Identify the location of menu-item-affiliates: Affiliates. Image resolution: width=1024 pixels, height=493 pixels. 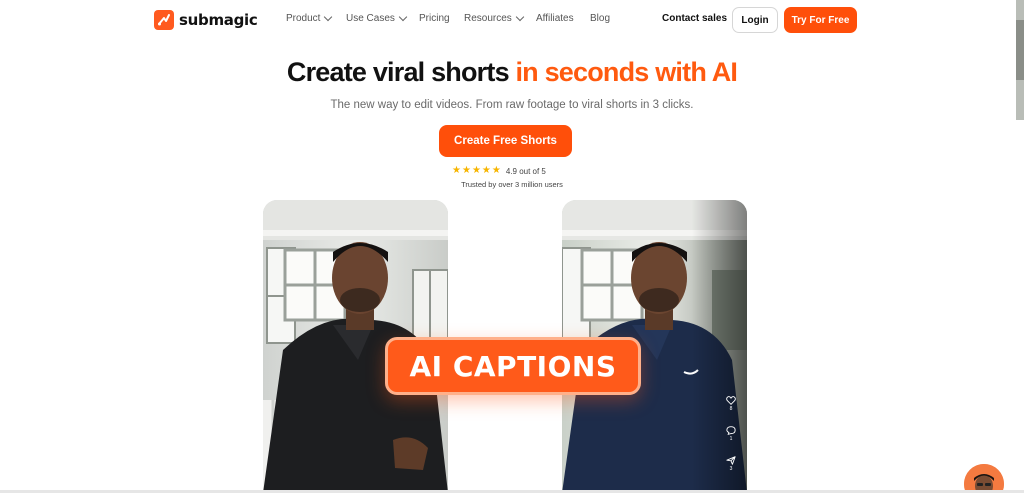
(563, 18).